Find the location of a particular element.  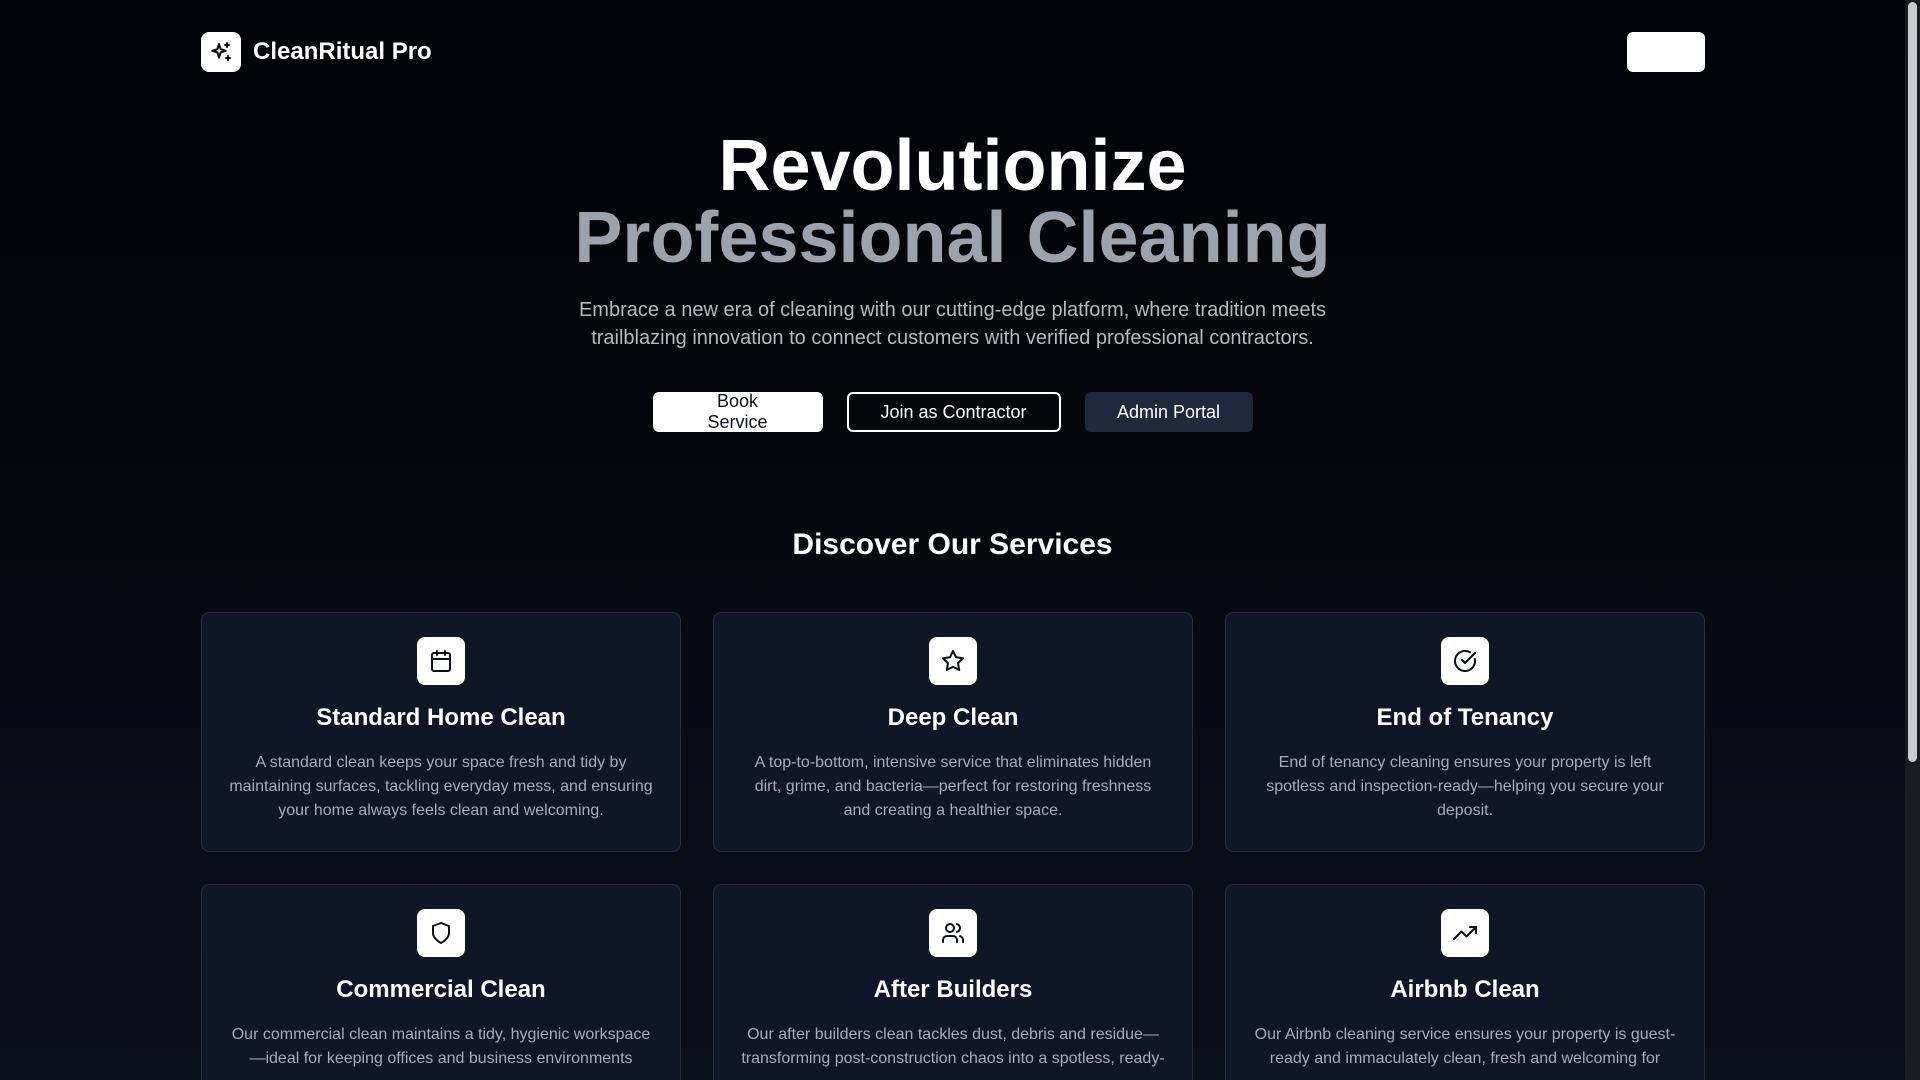

check-circle-icon is located at coordinates (1465, 661).